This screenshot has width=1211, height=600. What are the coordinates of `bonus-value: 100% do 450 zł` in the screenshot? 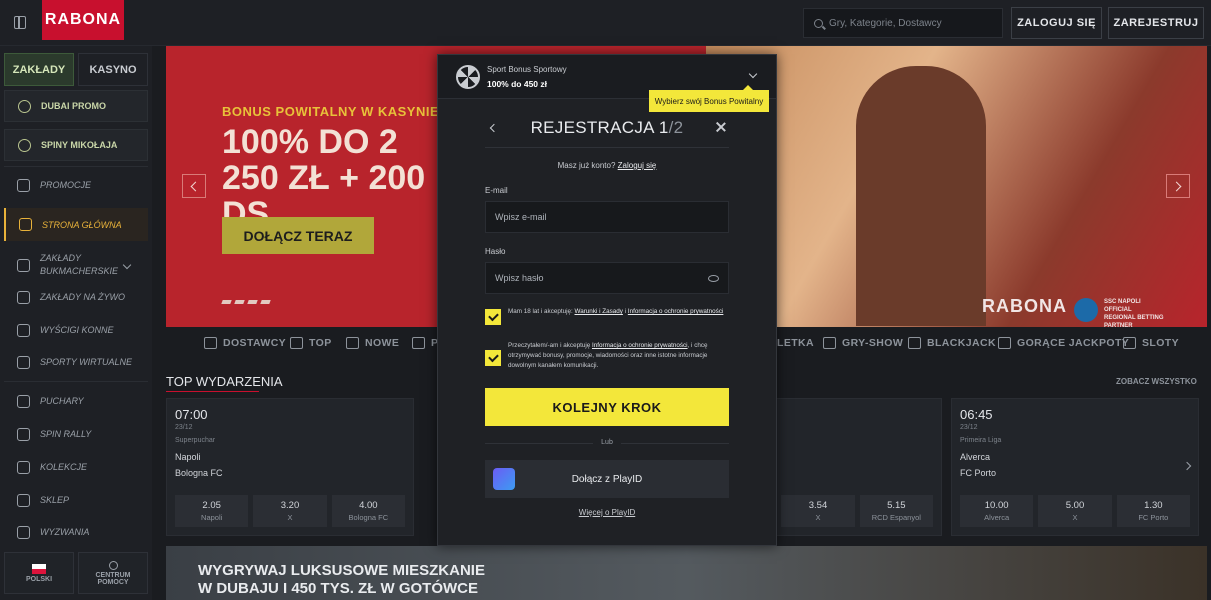 It's located at (517, 84).